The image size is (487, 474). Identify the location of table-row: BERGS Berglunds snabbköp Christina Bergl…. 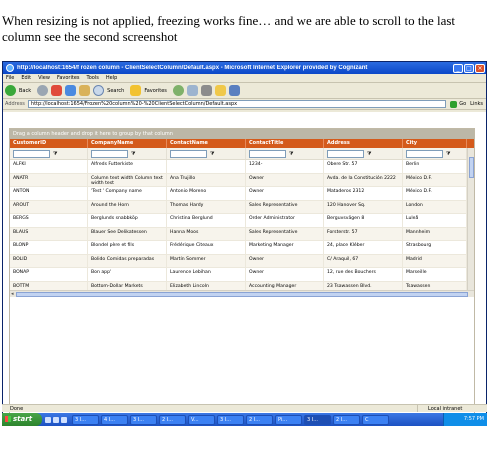
(242, 221).